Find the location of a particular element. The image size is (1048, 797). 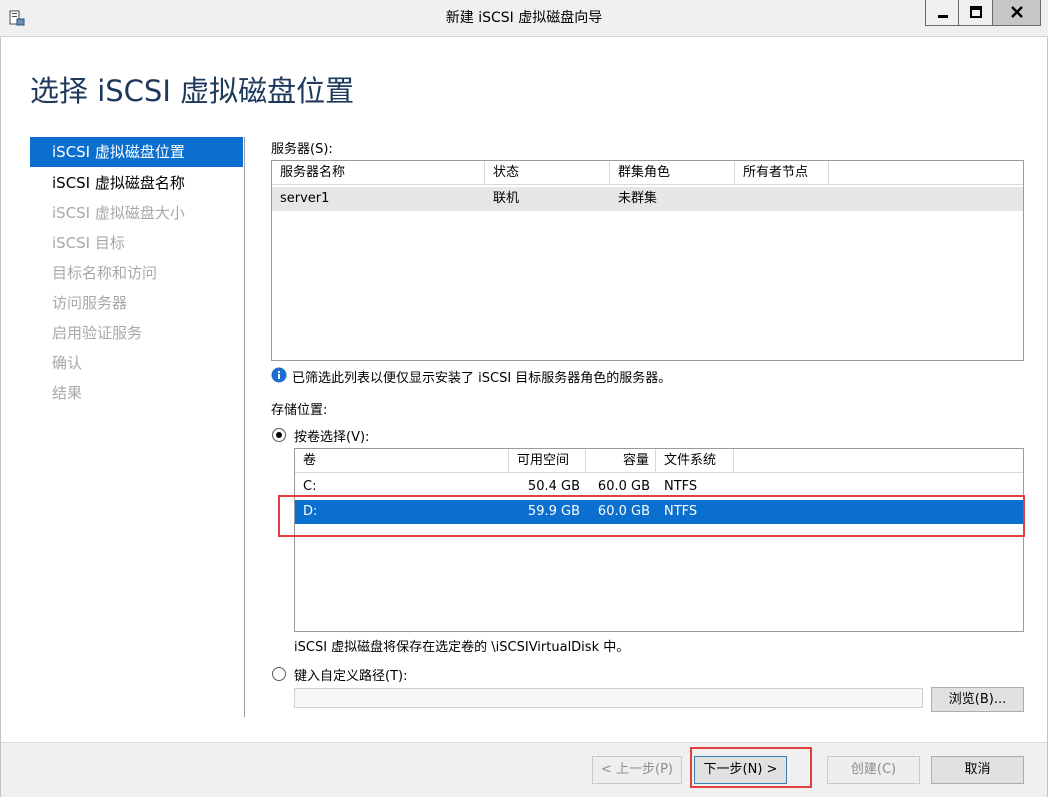

save-note: iSCSI 虚拟磁盘将保存在选定卷的 \iSCSIVirtualDisk 中。 is located at coordinates (462, 647).